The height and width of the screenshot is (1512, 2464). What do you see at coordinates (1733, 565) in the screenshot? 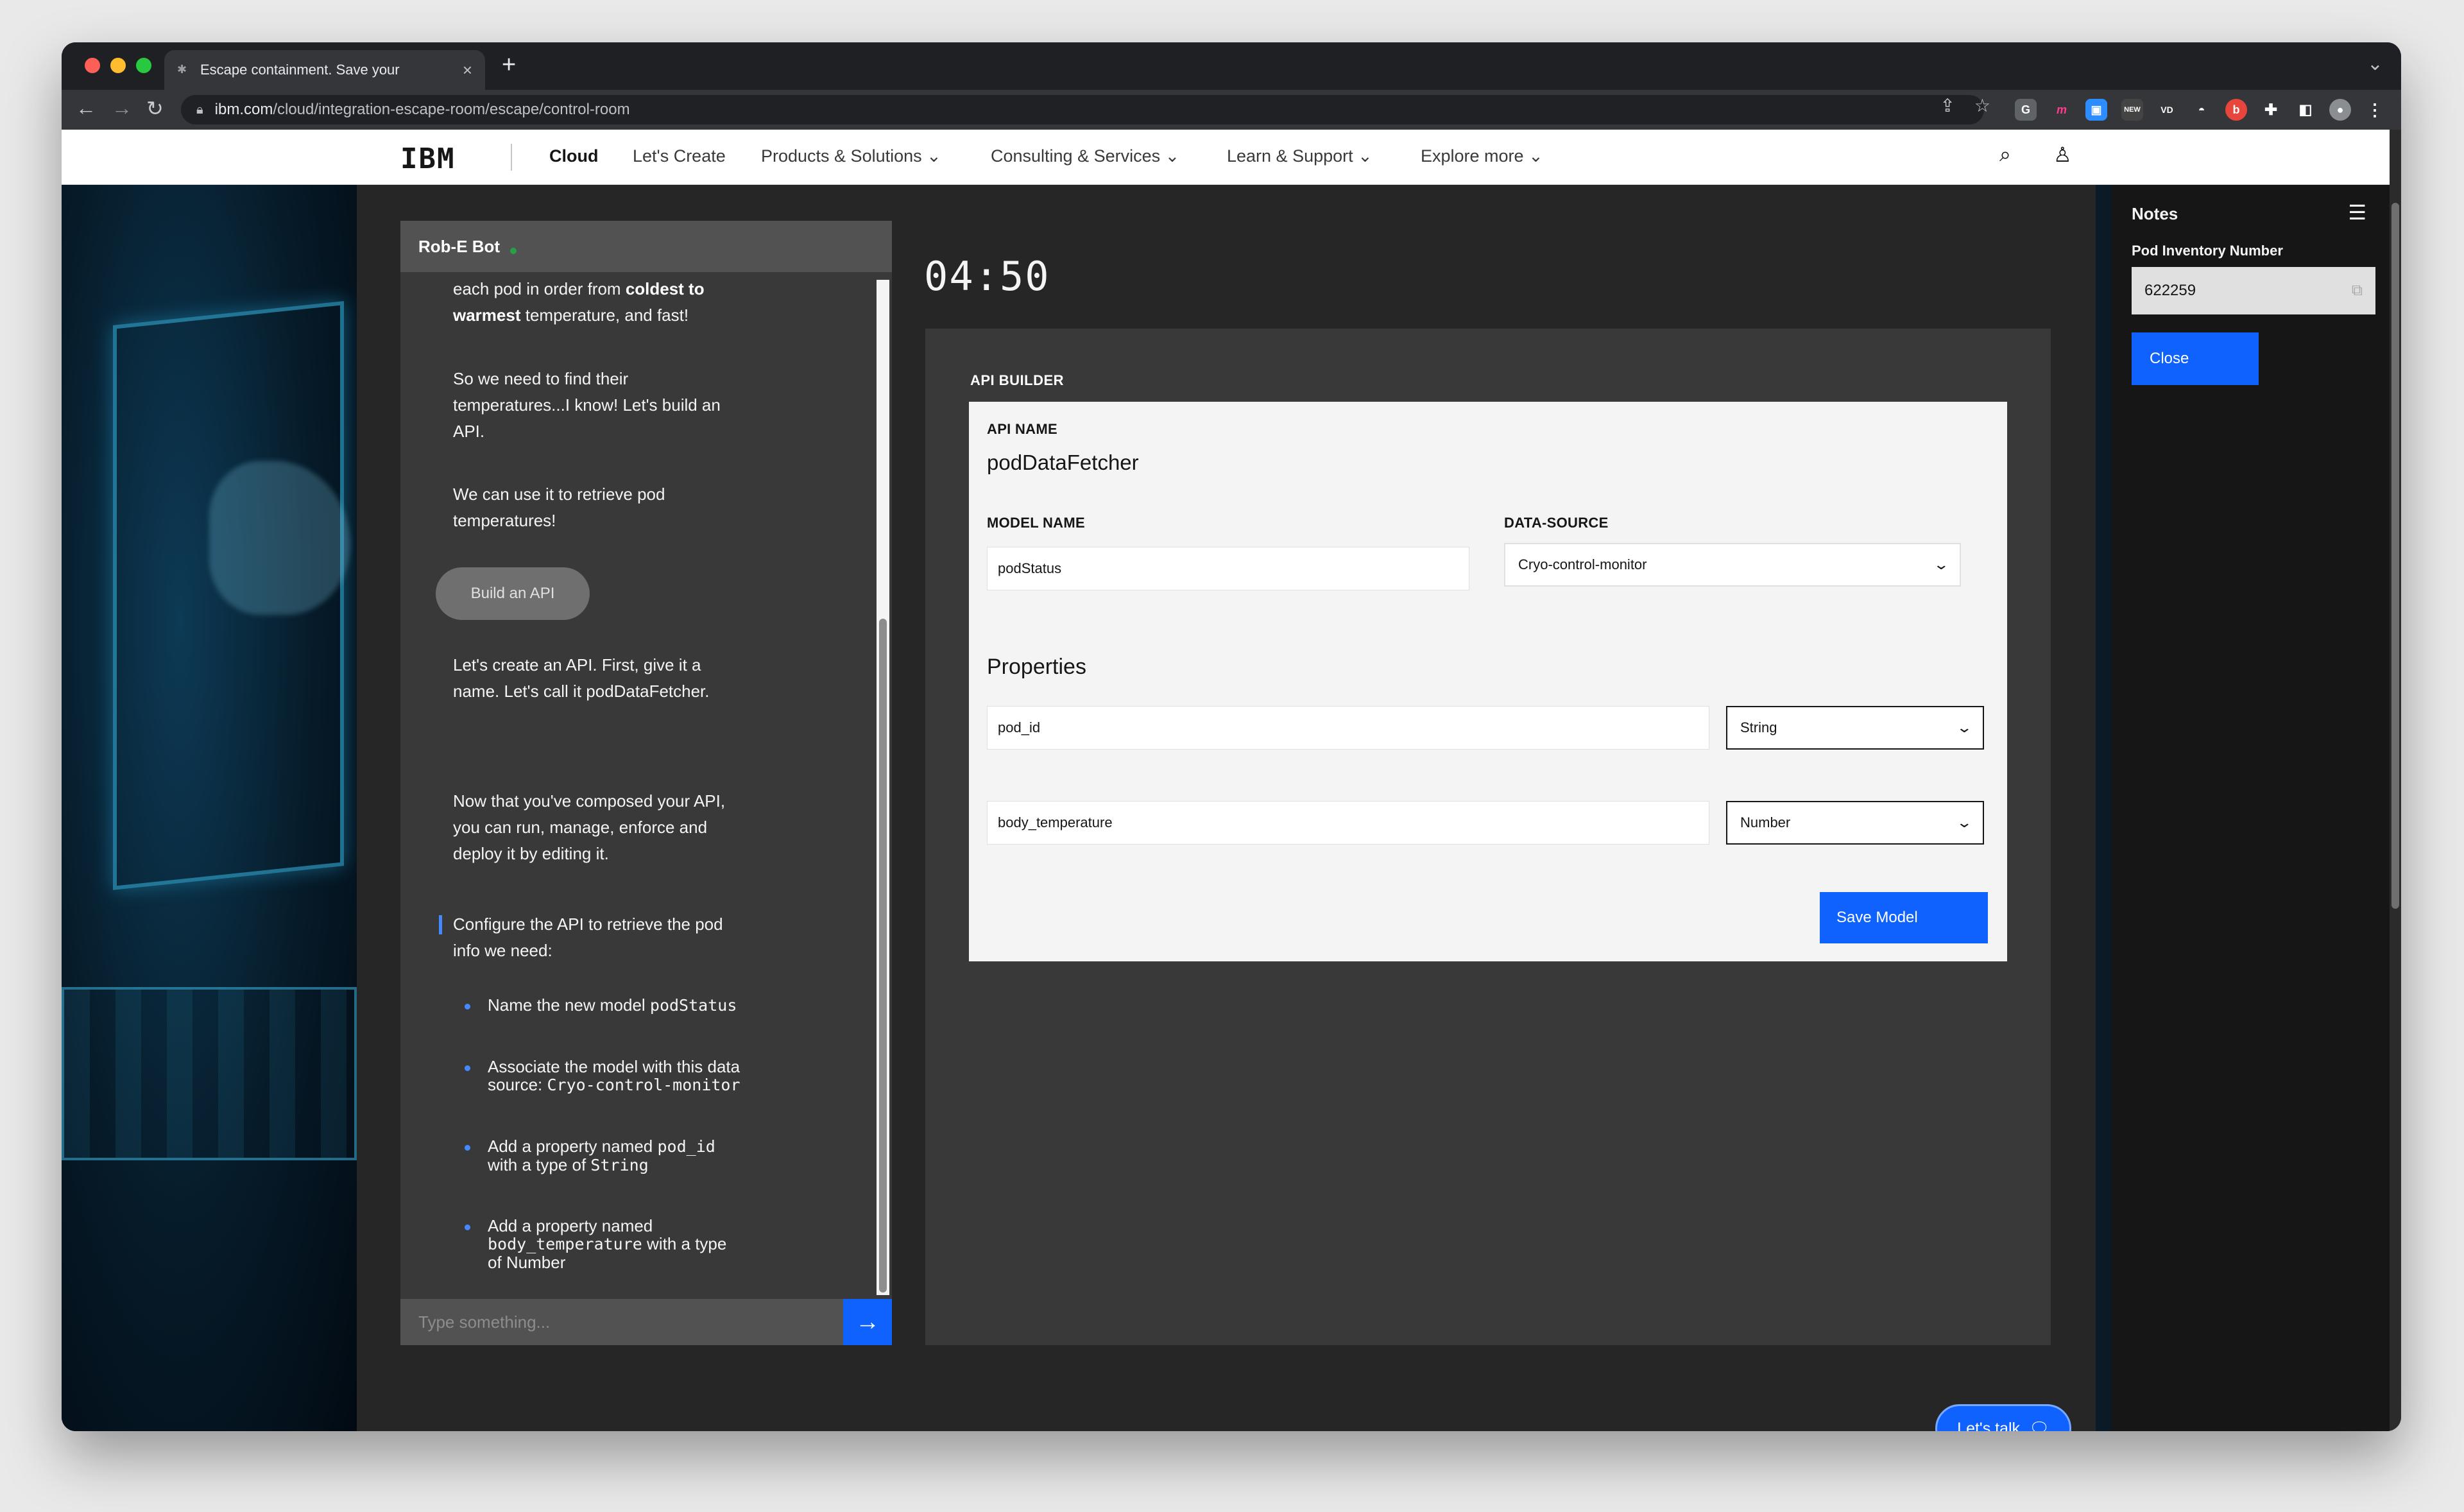
I see `data-source-select: Cryo-control-monitor ⌄` at bounding box center [1733, 565].